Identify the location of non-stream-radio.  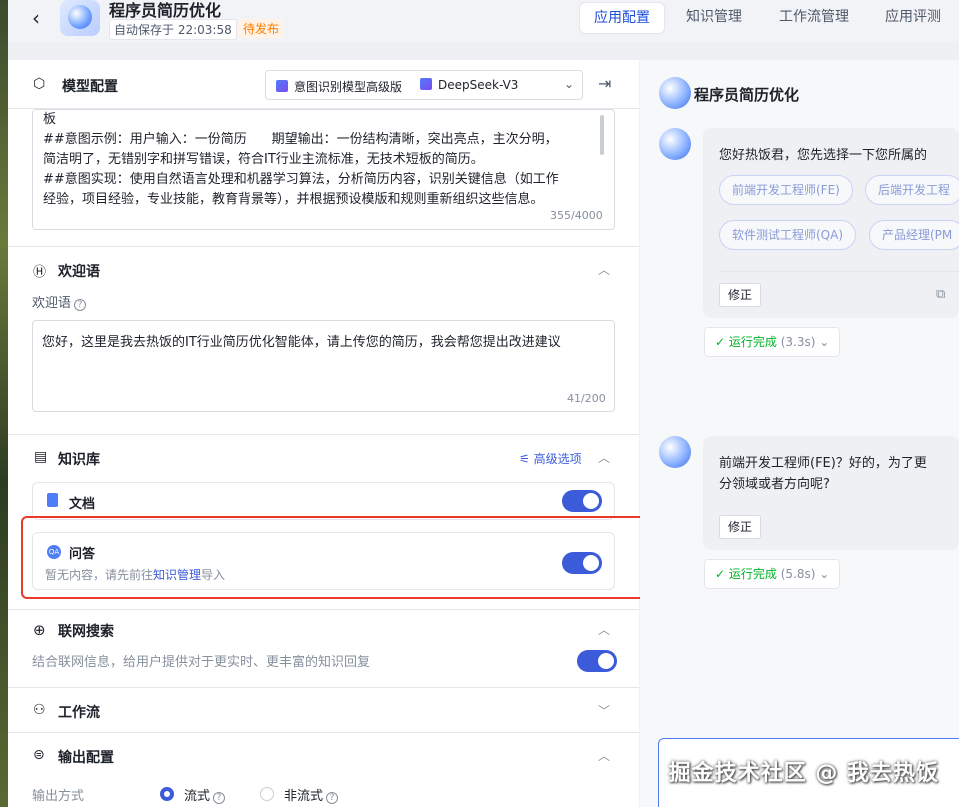
(267, 794).